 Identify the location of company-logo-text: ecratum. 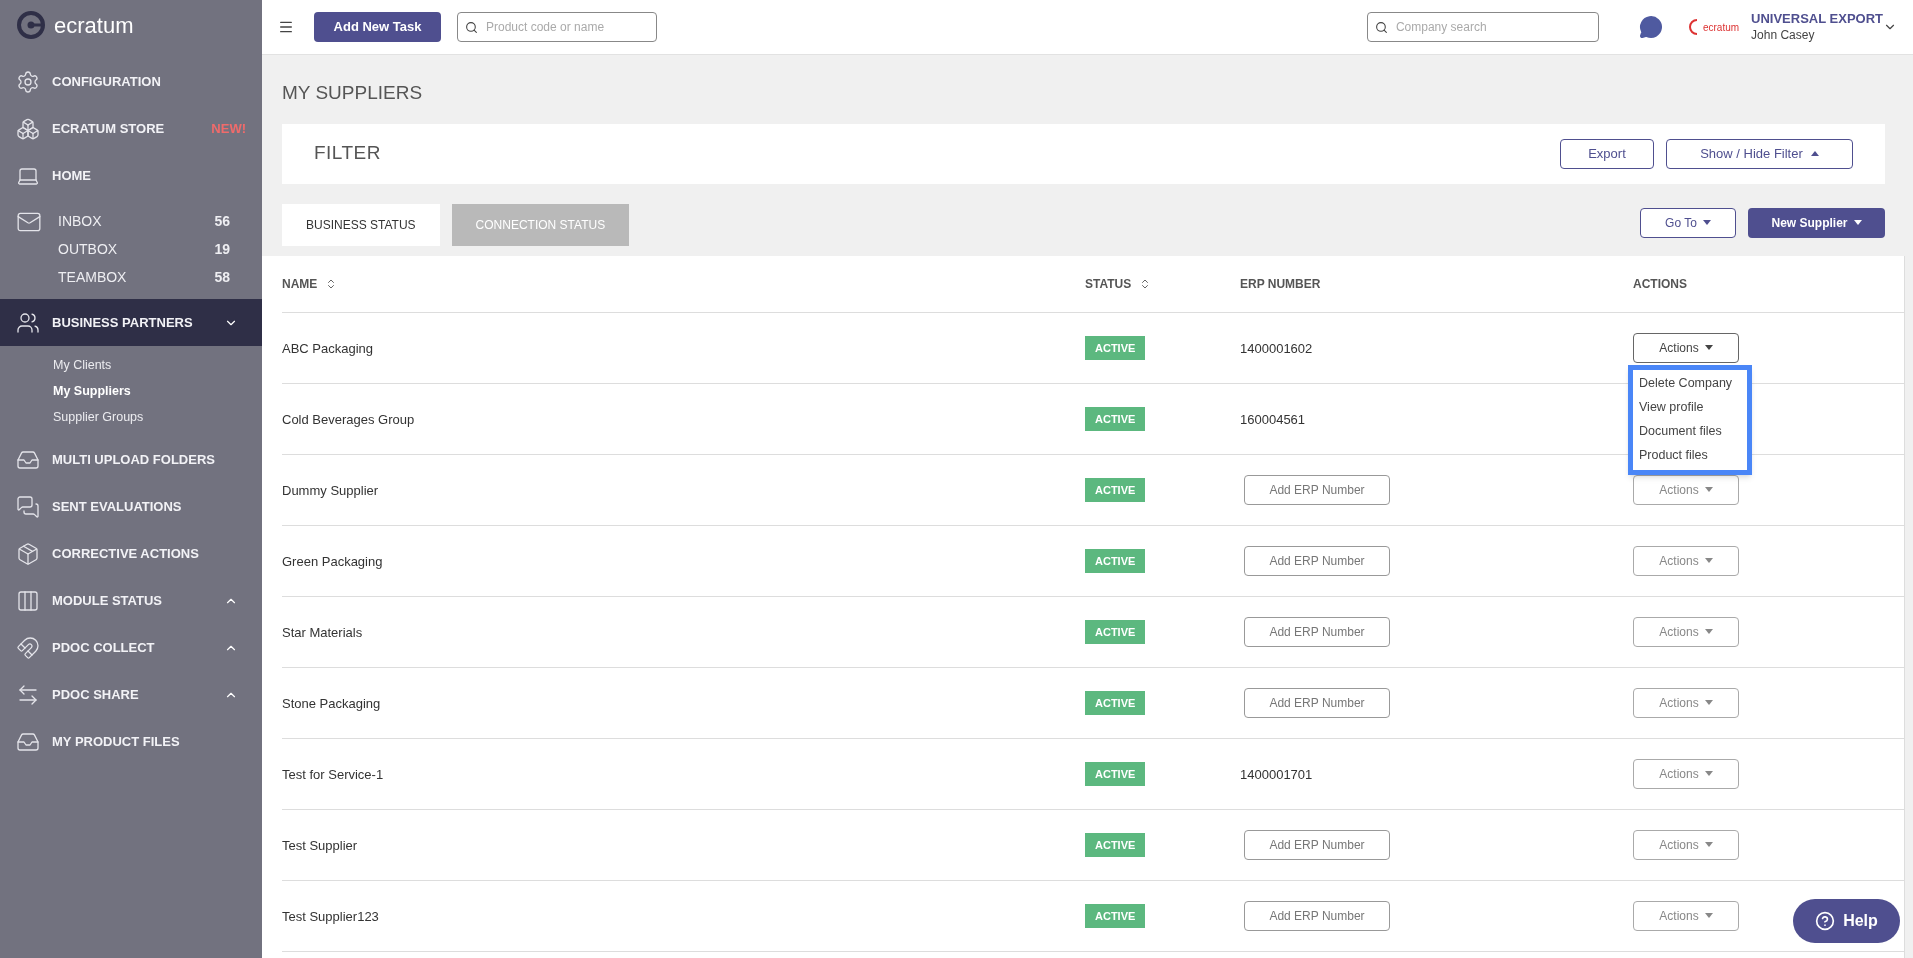
(1721, 27).